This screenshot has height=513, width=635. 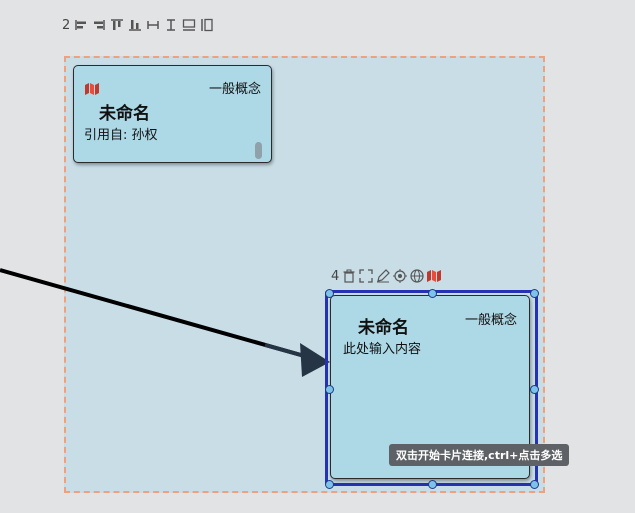 I want to click on delete-icon, so click(x=349, y=276).